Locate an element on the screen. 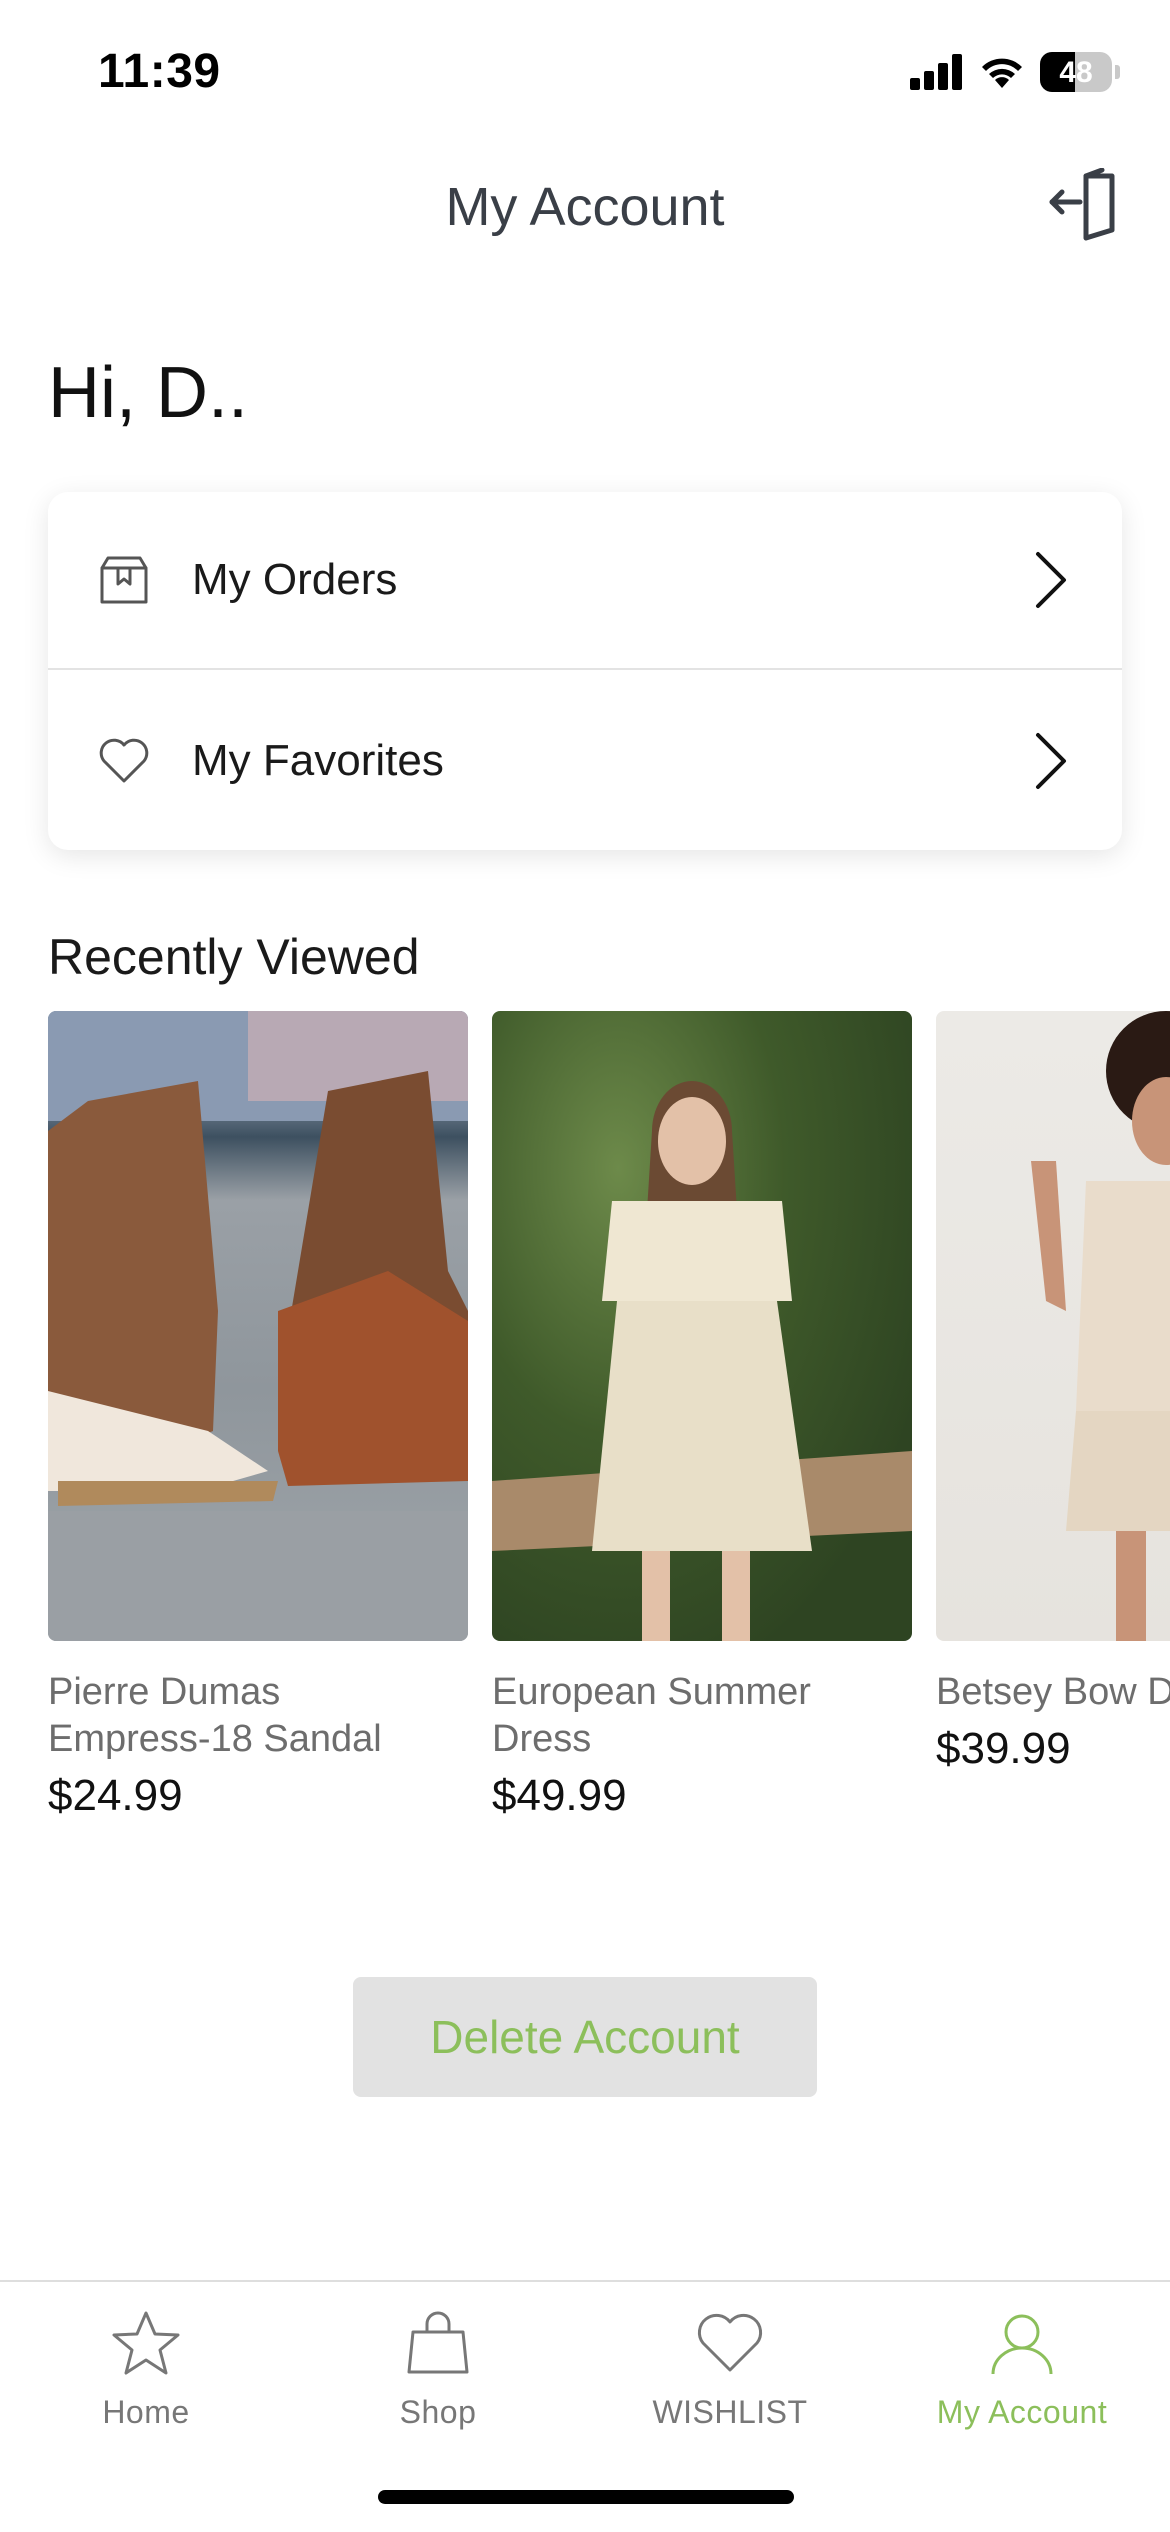  sandal-photo-illustration is located at coordinates (258, 1326).